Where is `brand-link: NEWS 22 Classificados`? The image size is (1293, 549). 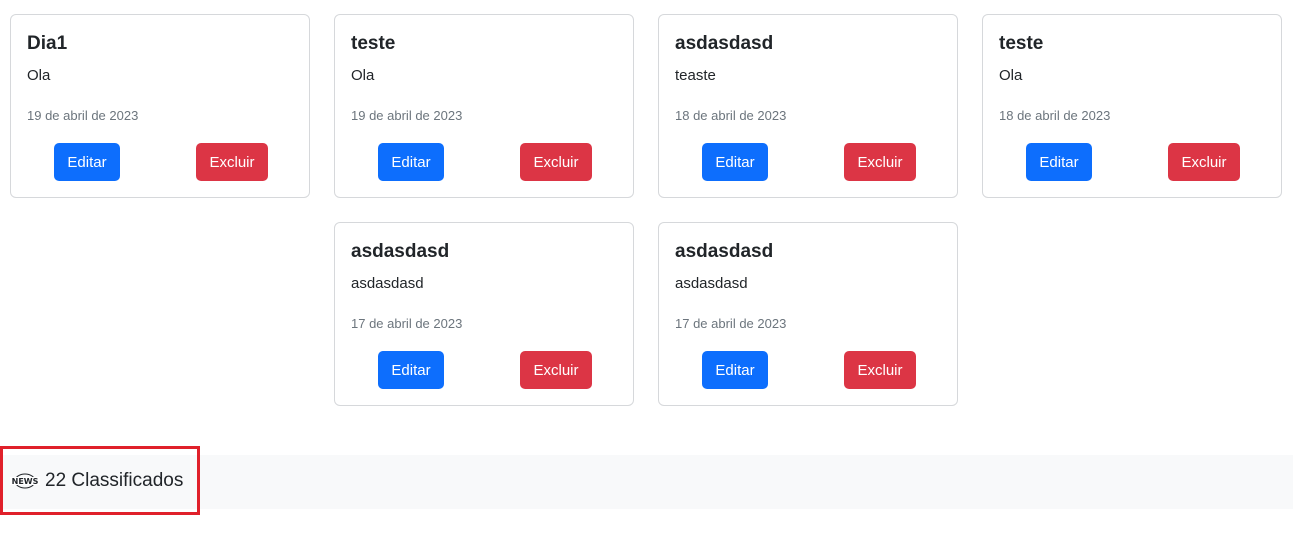
brand-link: NEWS 22 Classificados is located at coordinates (96, 481).